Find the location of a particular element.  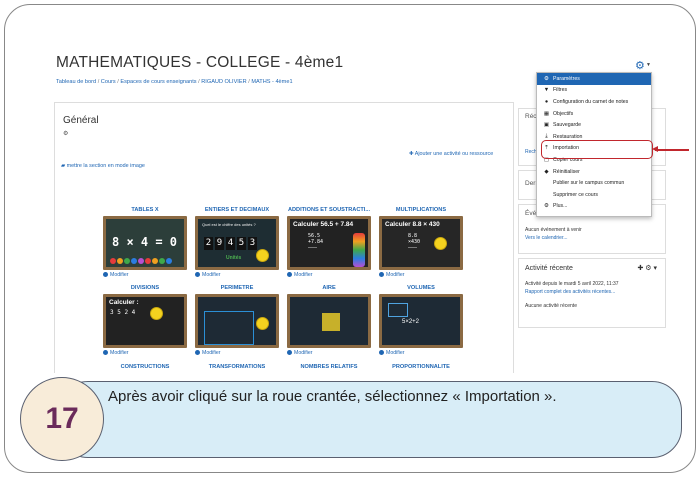

breadcrumb-teacher-spaces: Espaces de cours enseignants is located at coordinates (158, 82).